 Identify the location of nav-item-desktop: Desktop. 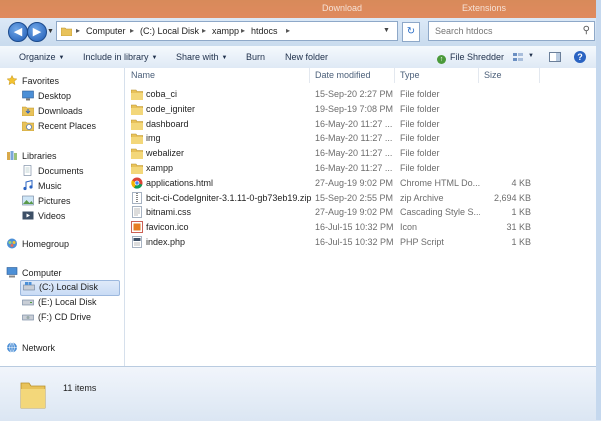
(46, 97).